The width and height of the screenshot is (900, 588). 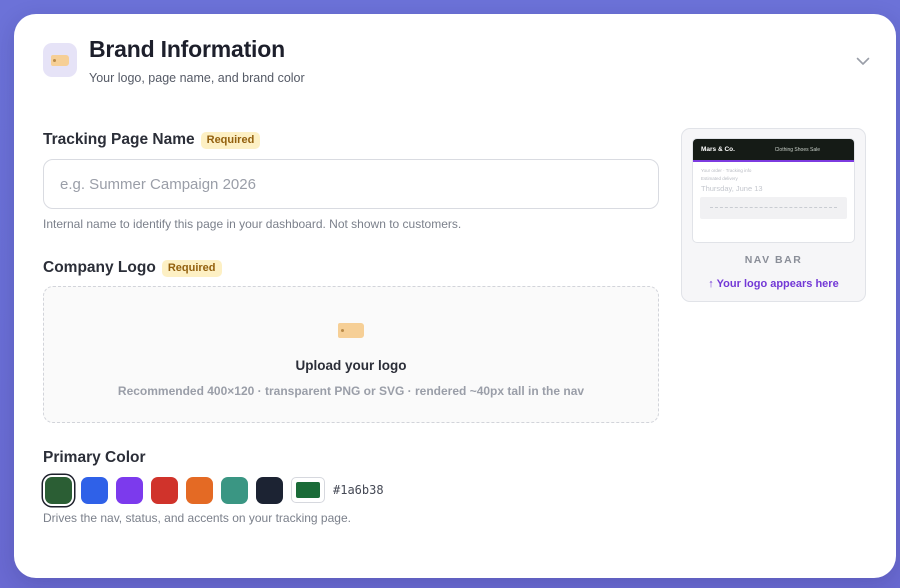 I want to click on hex-value: #1a6b38, so click(x=358, y=490).